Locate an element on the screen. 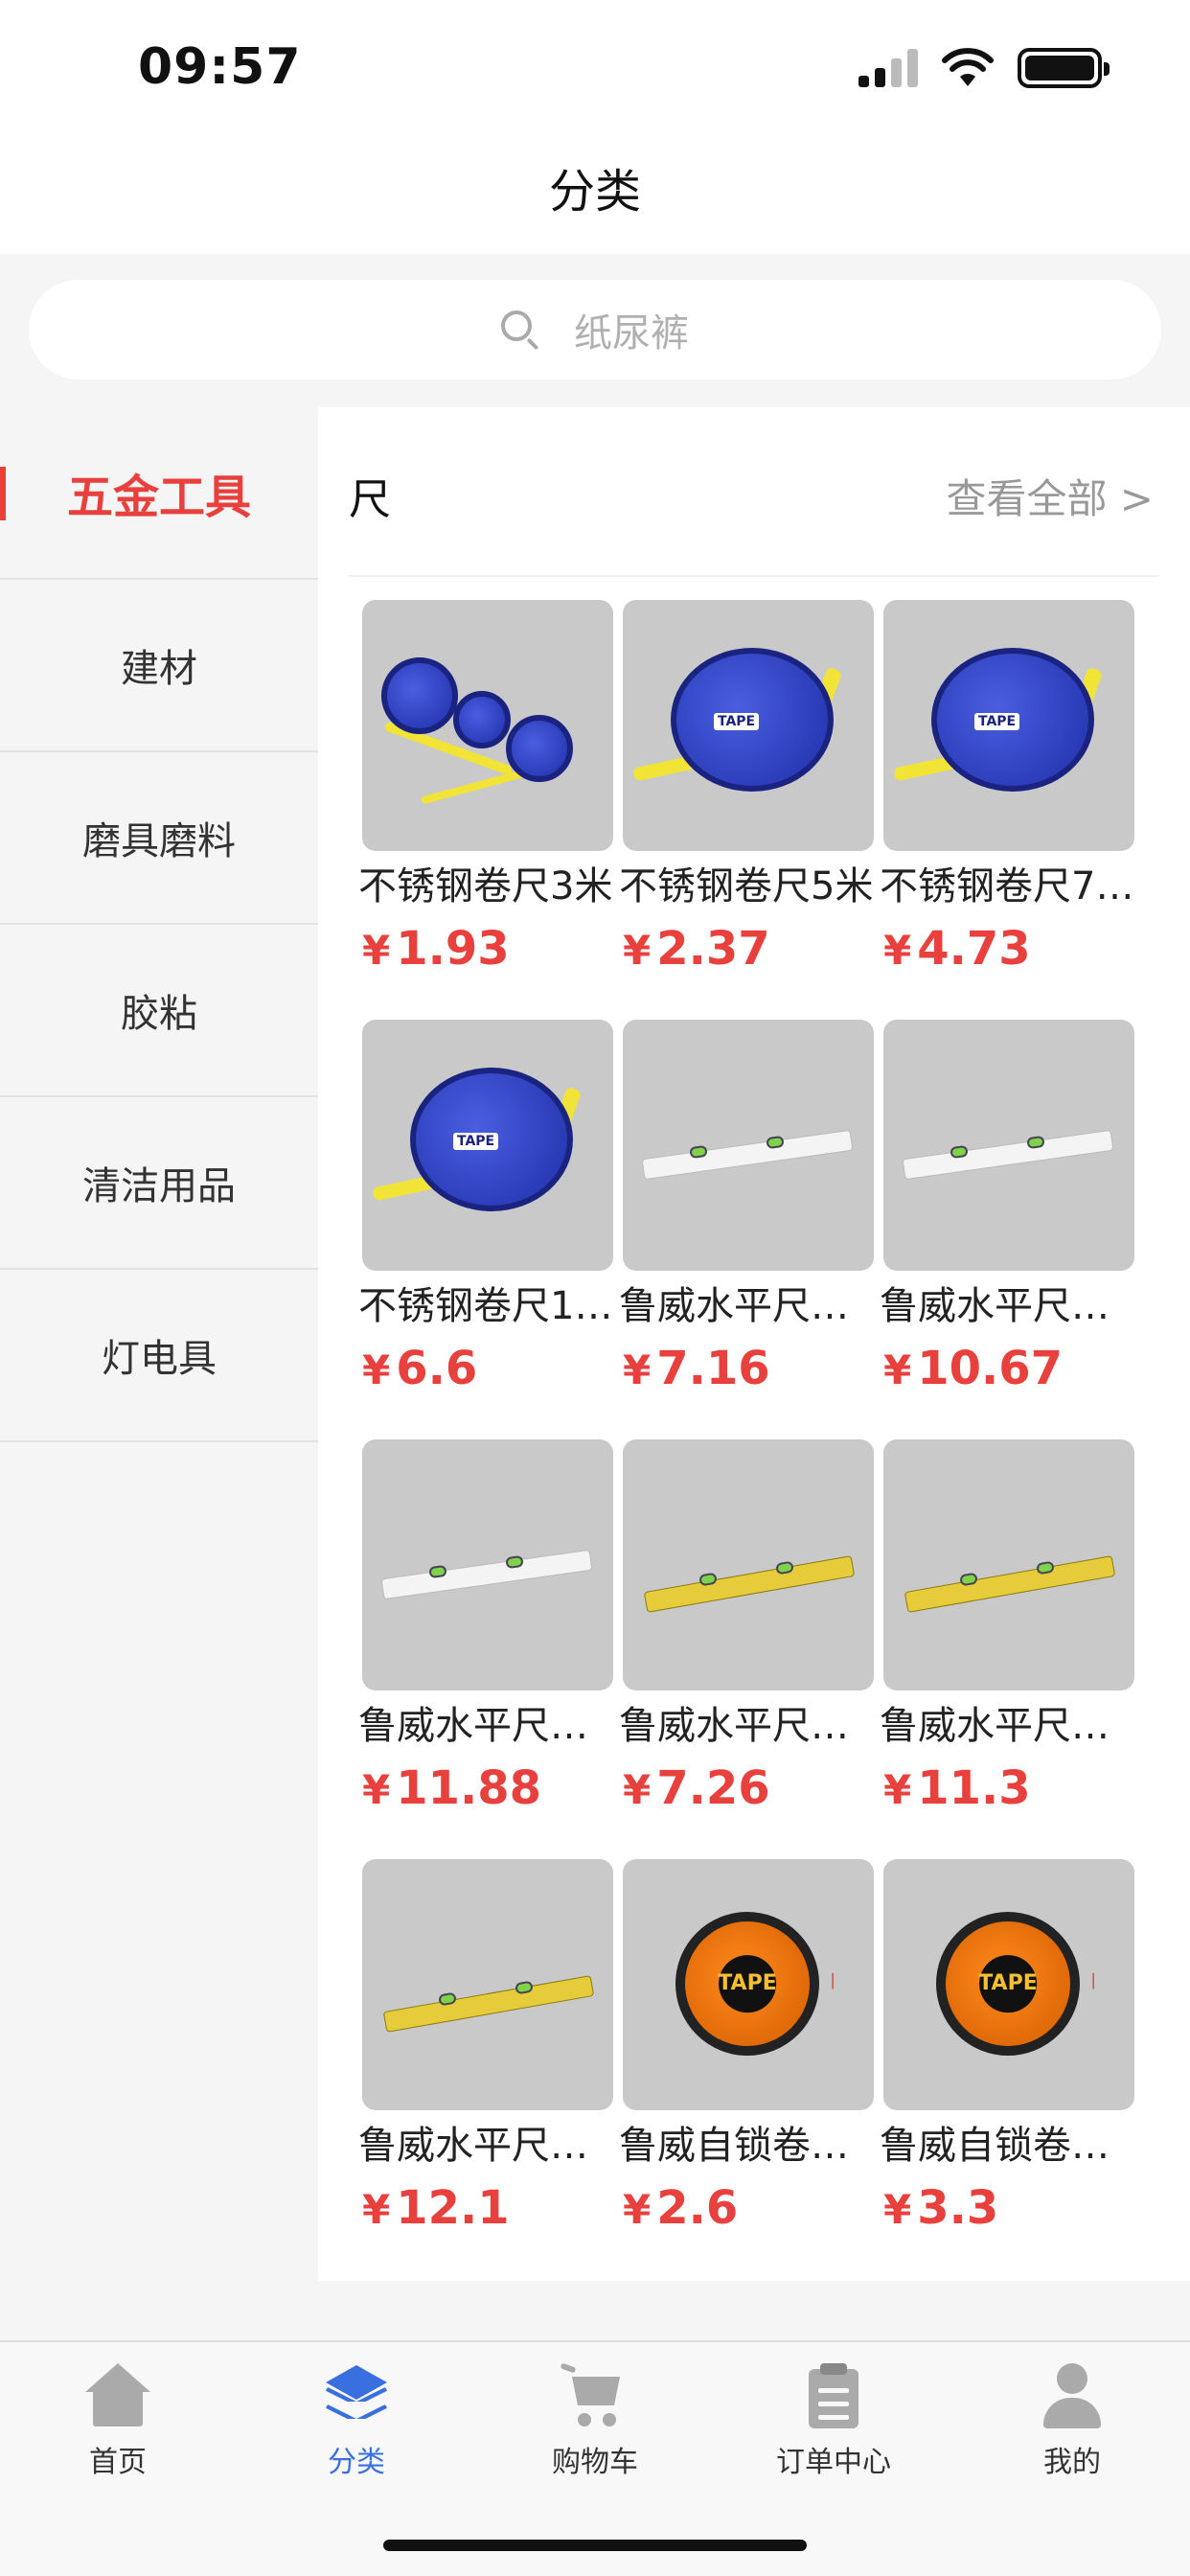 The image size is (1190, 2576). product-card: TAPE 不锈钢卷尺5米 ¥2.37 is located at coordinates (742, 783).